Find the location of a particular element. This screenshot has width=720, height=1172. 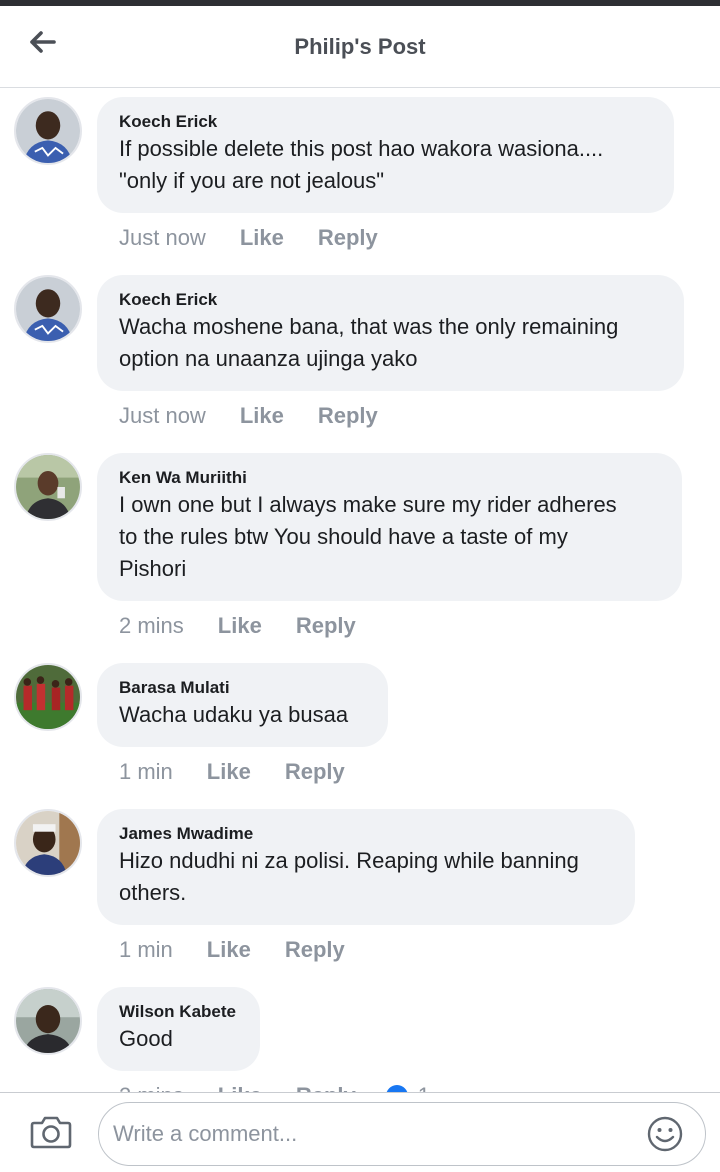

reaction-count-value: 1 is located at coordinates (424, 1087).